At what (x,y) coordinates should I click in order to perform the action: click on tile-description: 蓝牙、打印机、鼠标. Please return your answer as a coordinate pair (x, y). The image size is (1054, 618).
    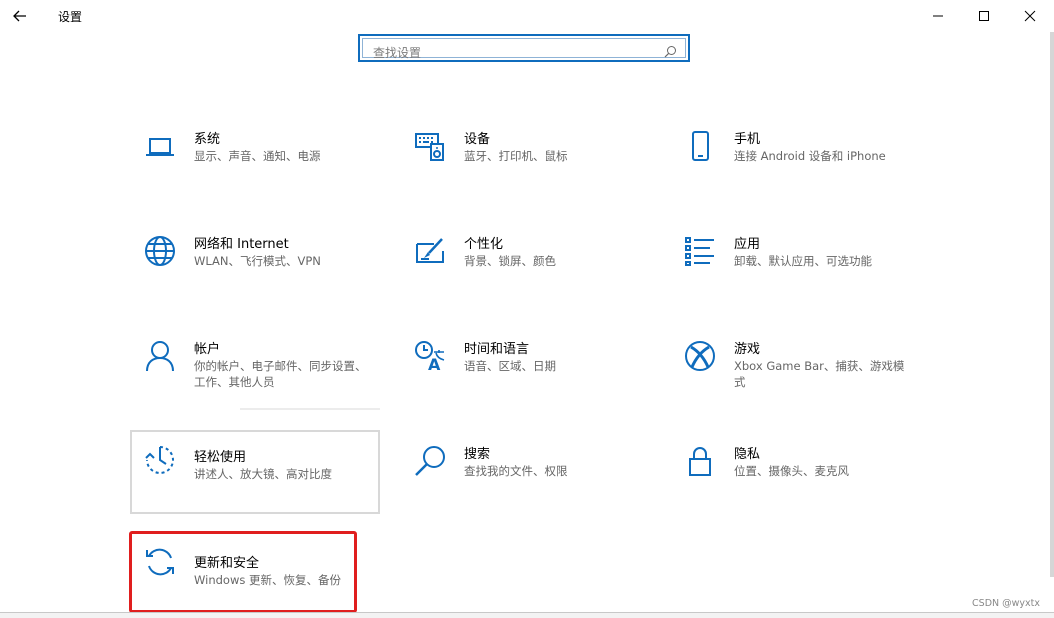
    Looking at the image, I should click on (516, 156).